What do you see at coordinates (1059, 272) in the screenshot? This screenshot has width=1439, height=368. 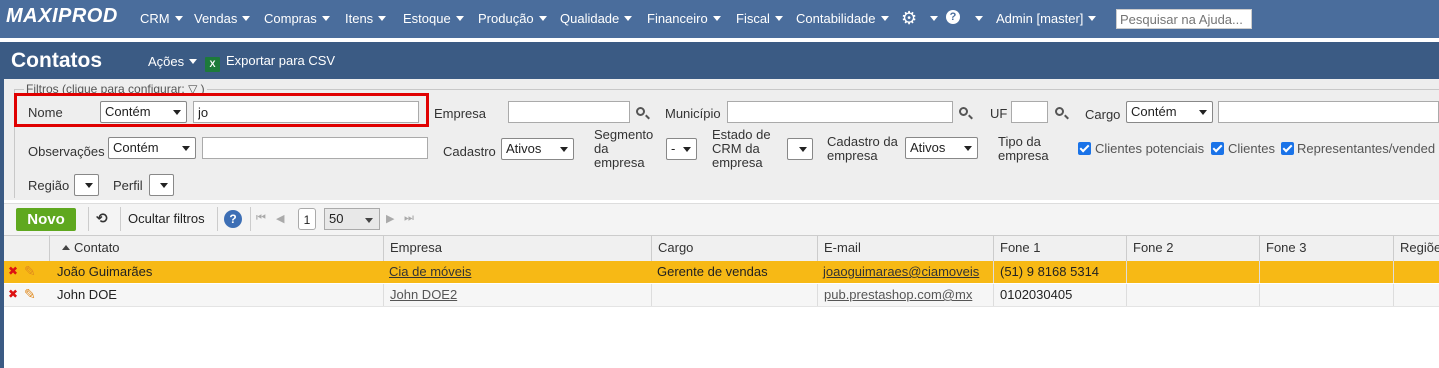 I see `cell-fone1: (51) 9 8168 5314` at bounding box center [1059, 272].